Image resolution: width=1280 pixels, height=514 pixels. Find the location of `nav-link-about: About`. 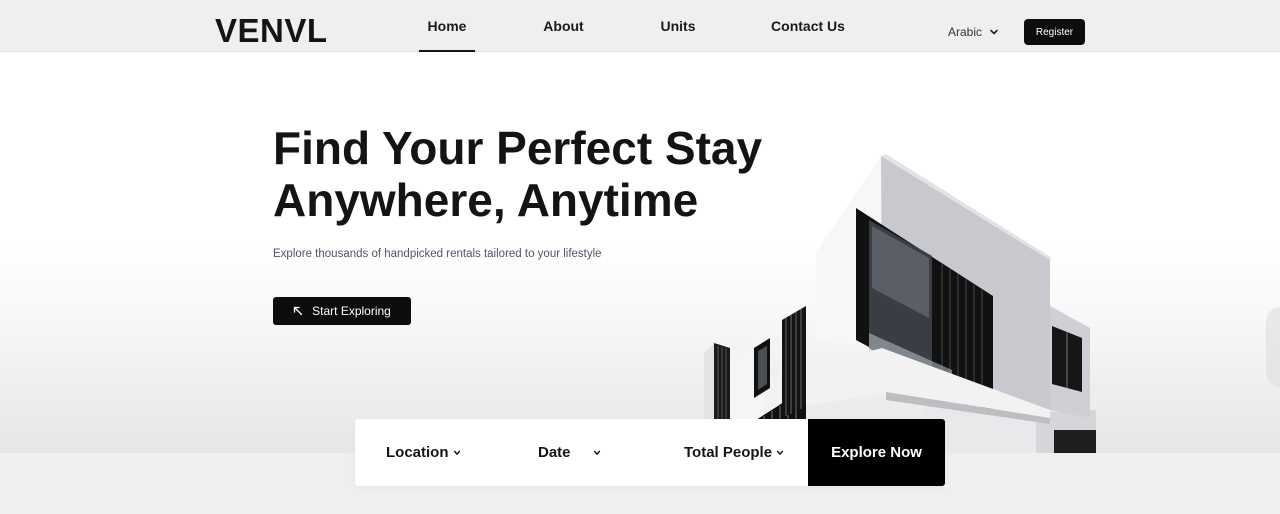

nav-link-about: About is located at coordinates (563, 26).